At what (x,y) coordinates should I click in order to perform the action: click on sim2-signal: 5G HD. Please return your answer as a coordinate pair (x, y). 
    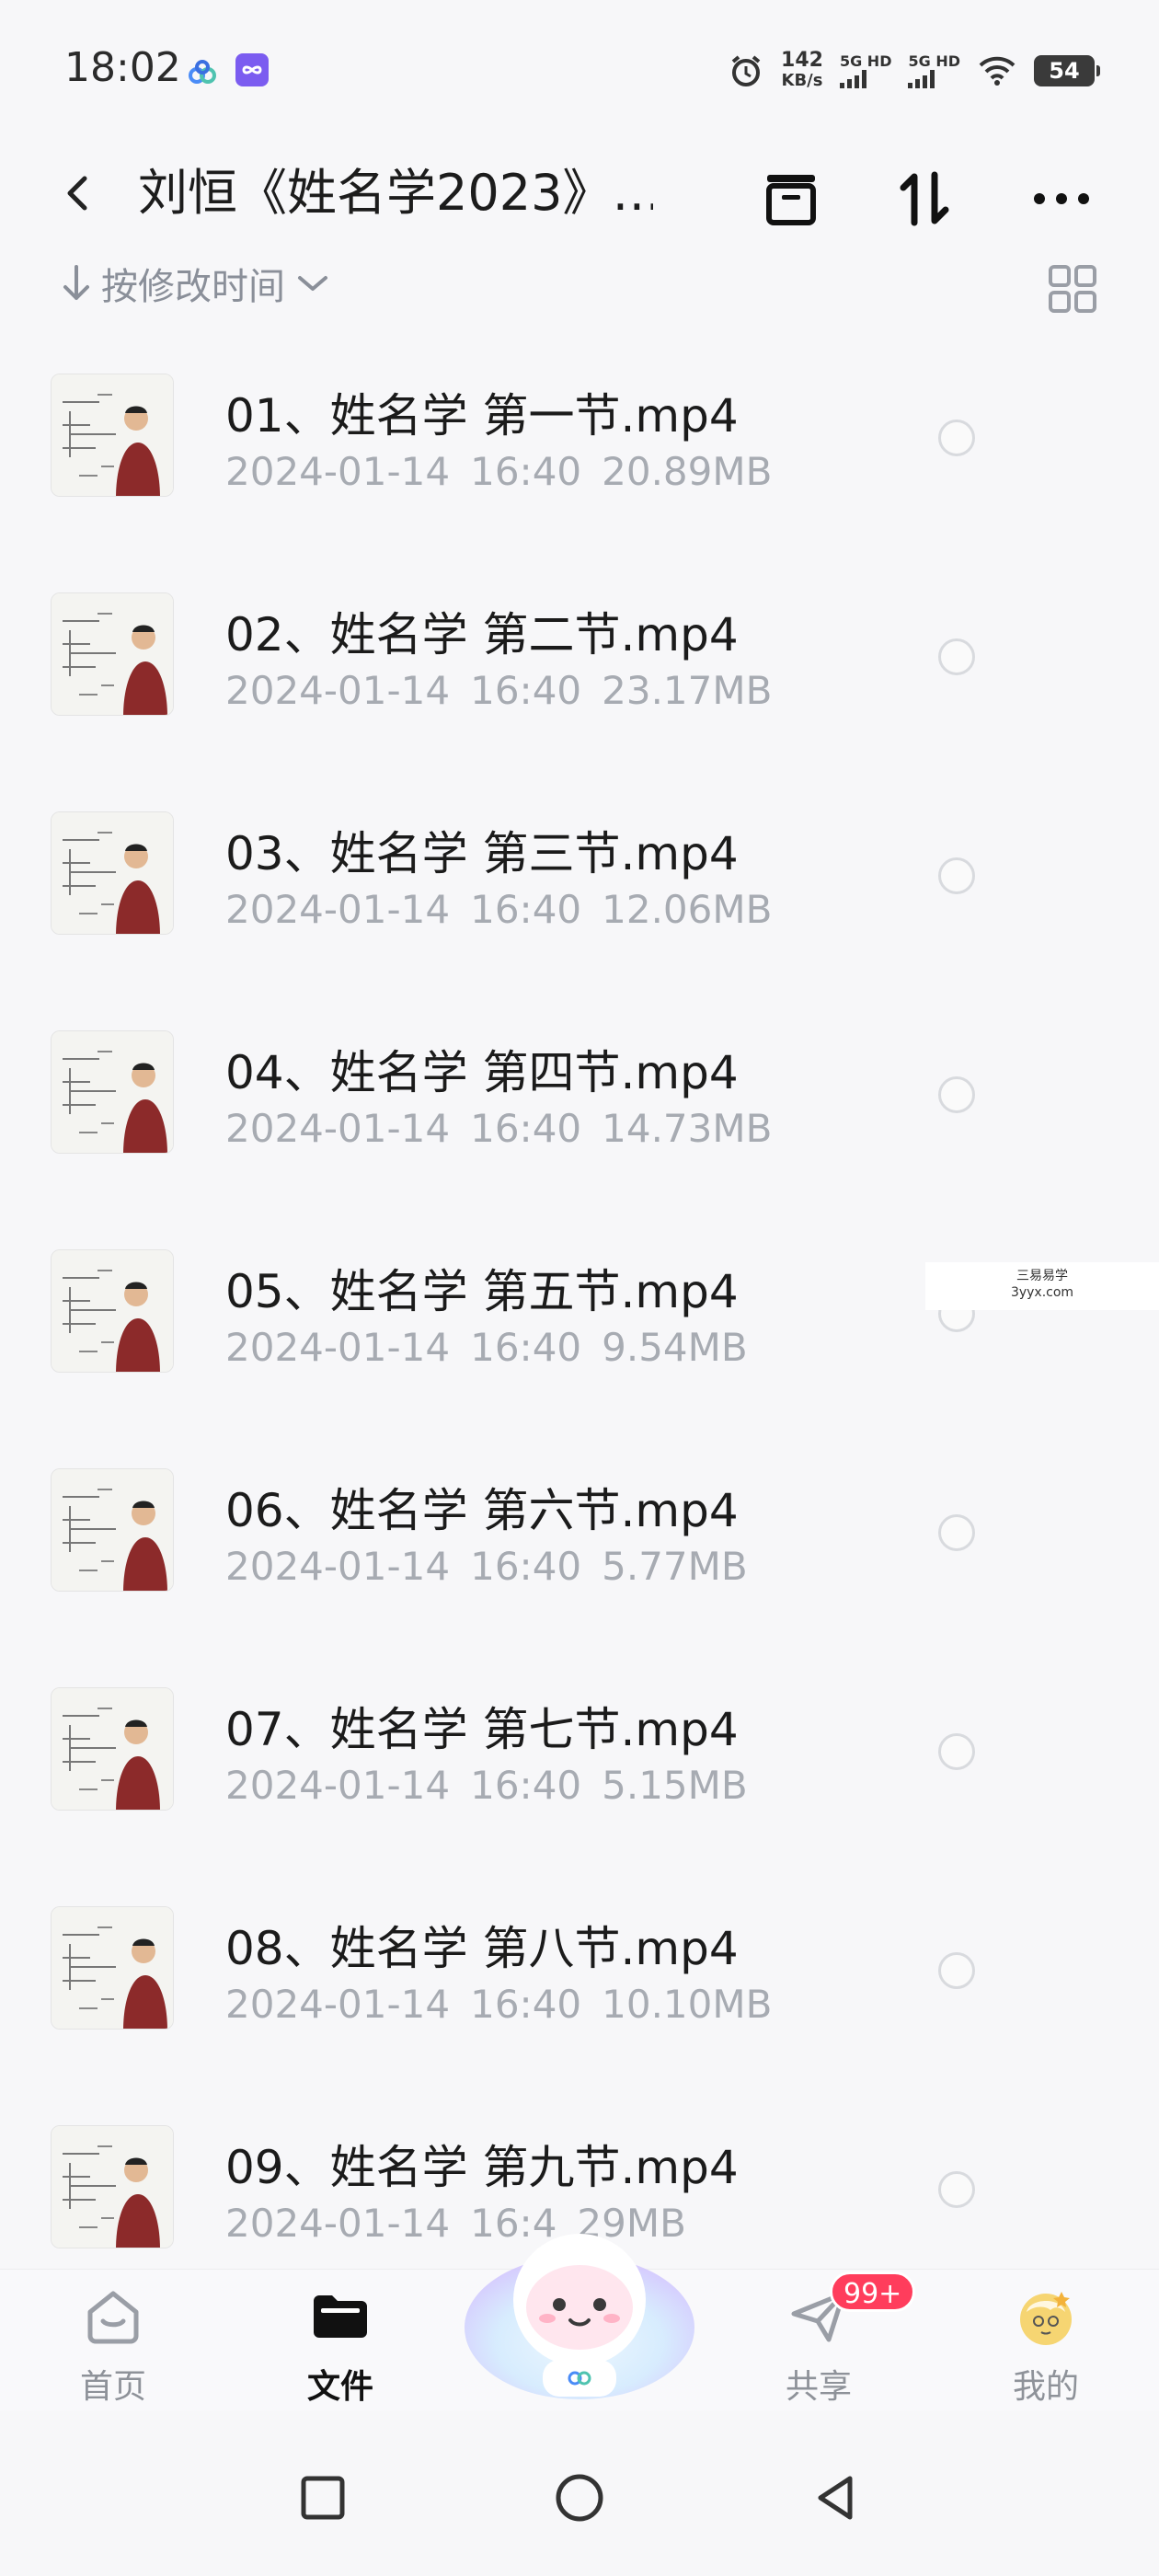
    Looking at the image, I should click on (934, 70).